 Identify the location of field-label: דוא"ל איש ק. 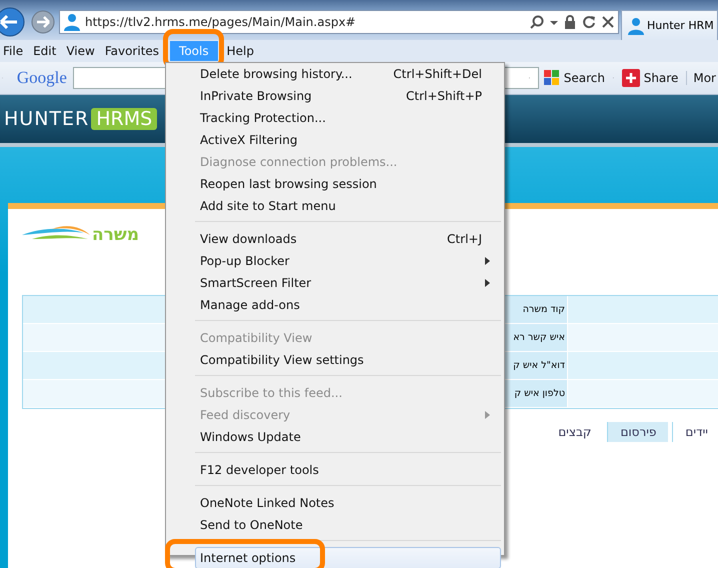
(536, 365).